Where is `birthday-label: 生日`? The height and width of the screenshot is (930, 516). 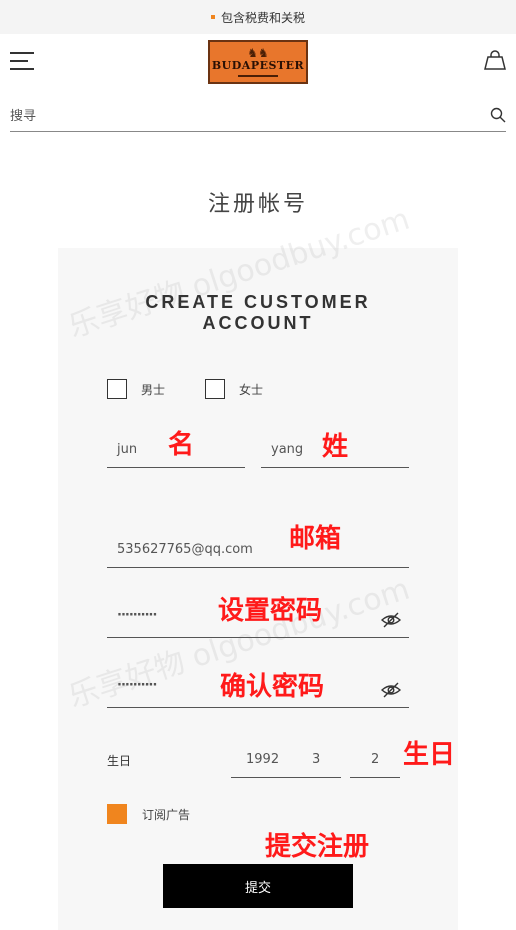 birthday-label: 生日 is located at coordinates (119, 761).